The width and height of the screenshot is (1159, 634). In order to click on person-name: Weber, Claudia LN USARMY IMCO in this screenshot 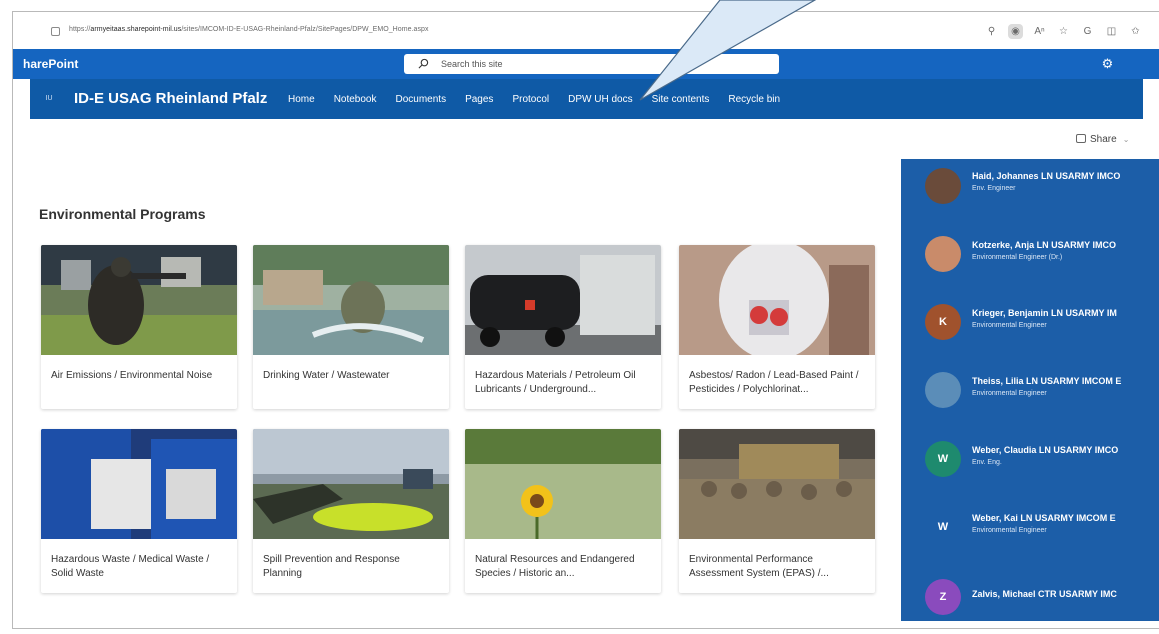, I will do `click(1045, 450)`.